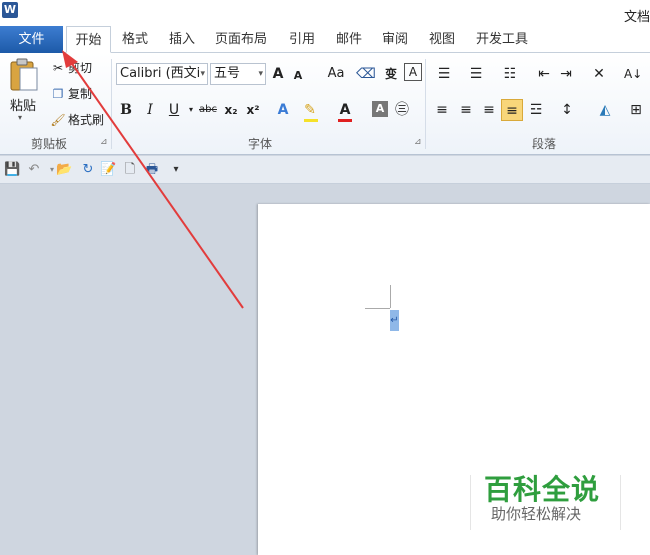 The width and height of the screenshot is (650, 555). What do you see at coordinates (536, 514) in the screenshot?
I see `watermark-subtitle: 助你轻松解决` at bounding box center [536, 514].